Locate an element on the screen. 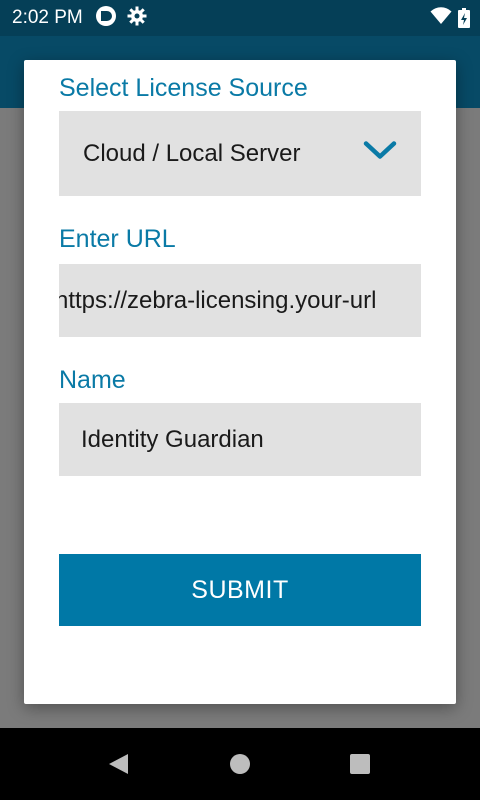  status-right-icons is located at coordinates (450, 18).